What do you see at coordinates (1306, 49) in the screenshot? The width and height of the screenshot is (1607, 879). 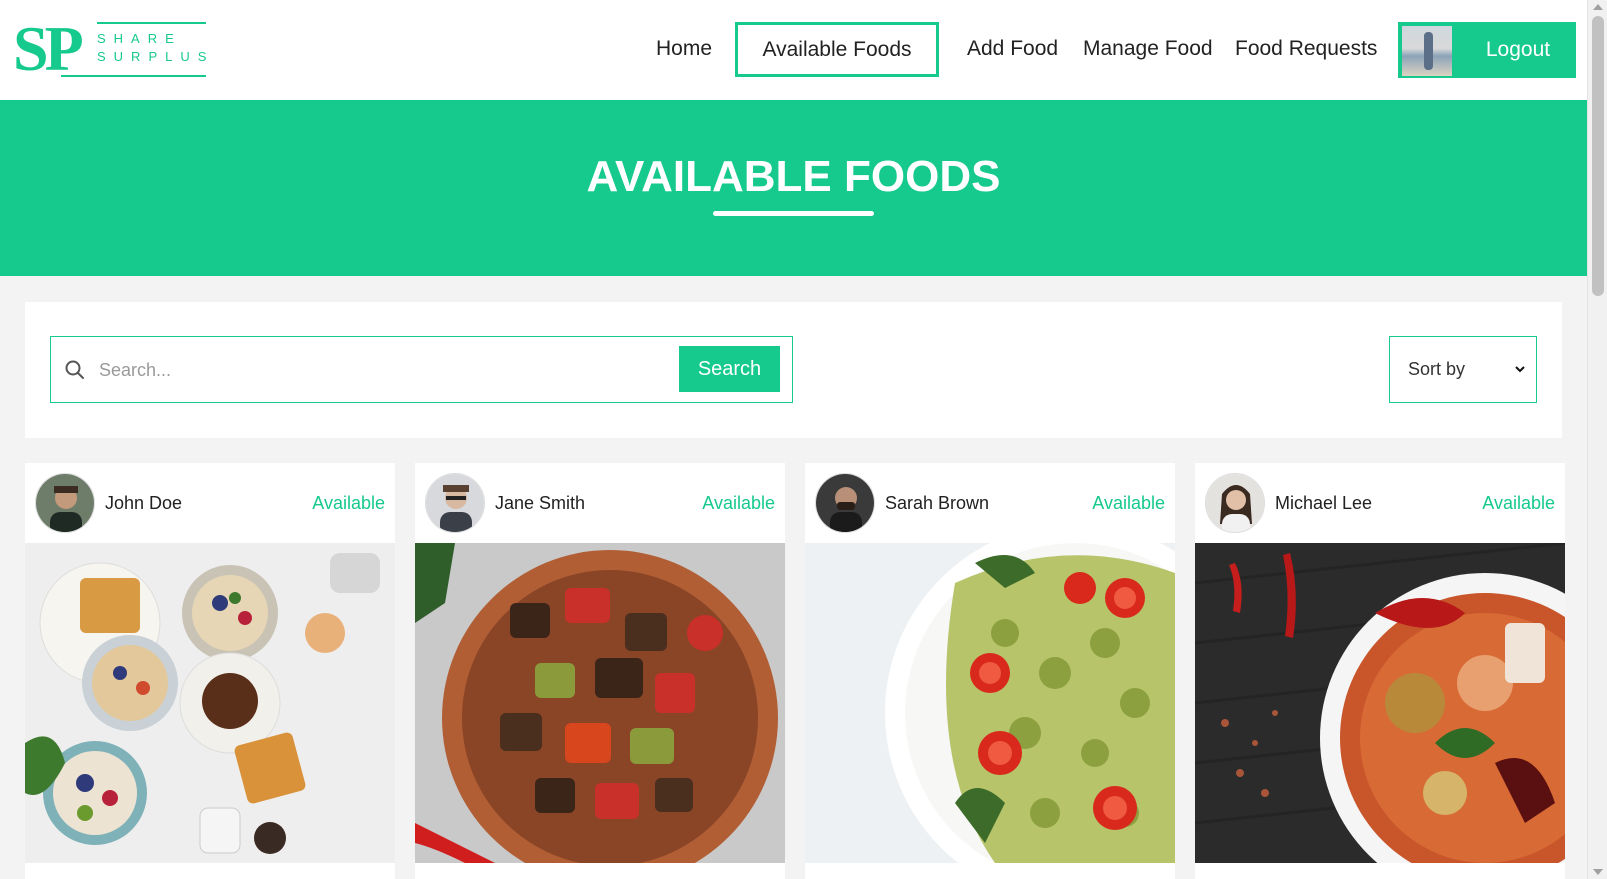 I see `nav-food-requests: Food Requests` at bounding box center [1306, 49].